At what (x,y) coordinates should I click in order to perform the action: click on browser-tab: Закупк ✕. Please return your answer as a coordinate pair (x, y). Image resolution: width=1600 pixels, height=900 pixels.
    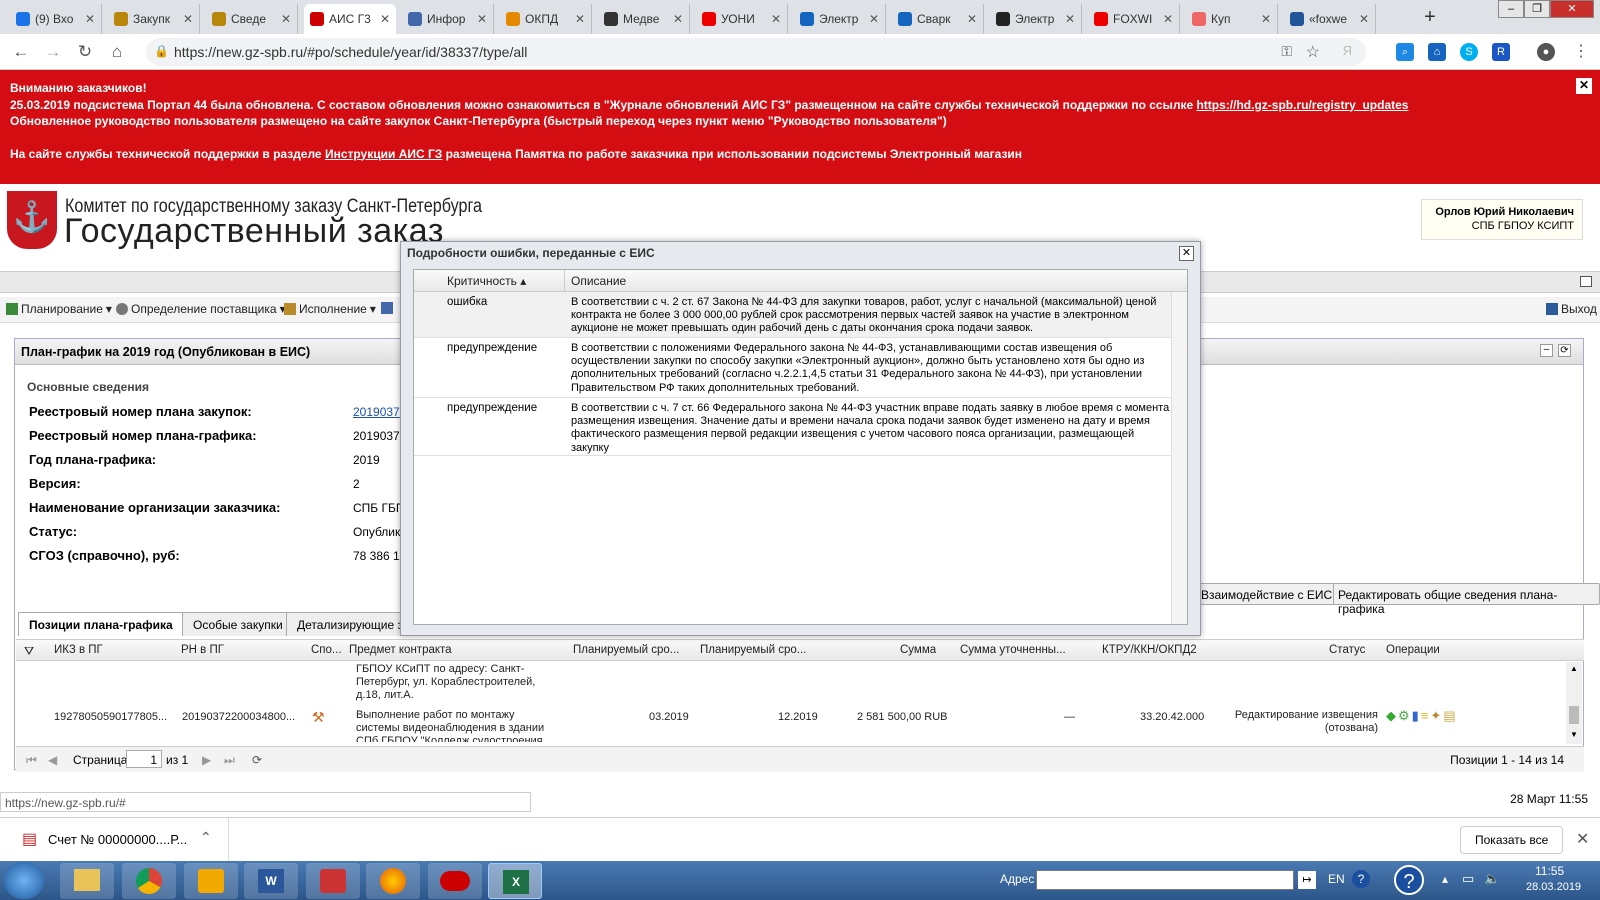
    Looking at the image, I should click on (154, 19).